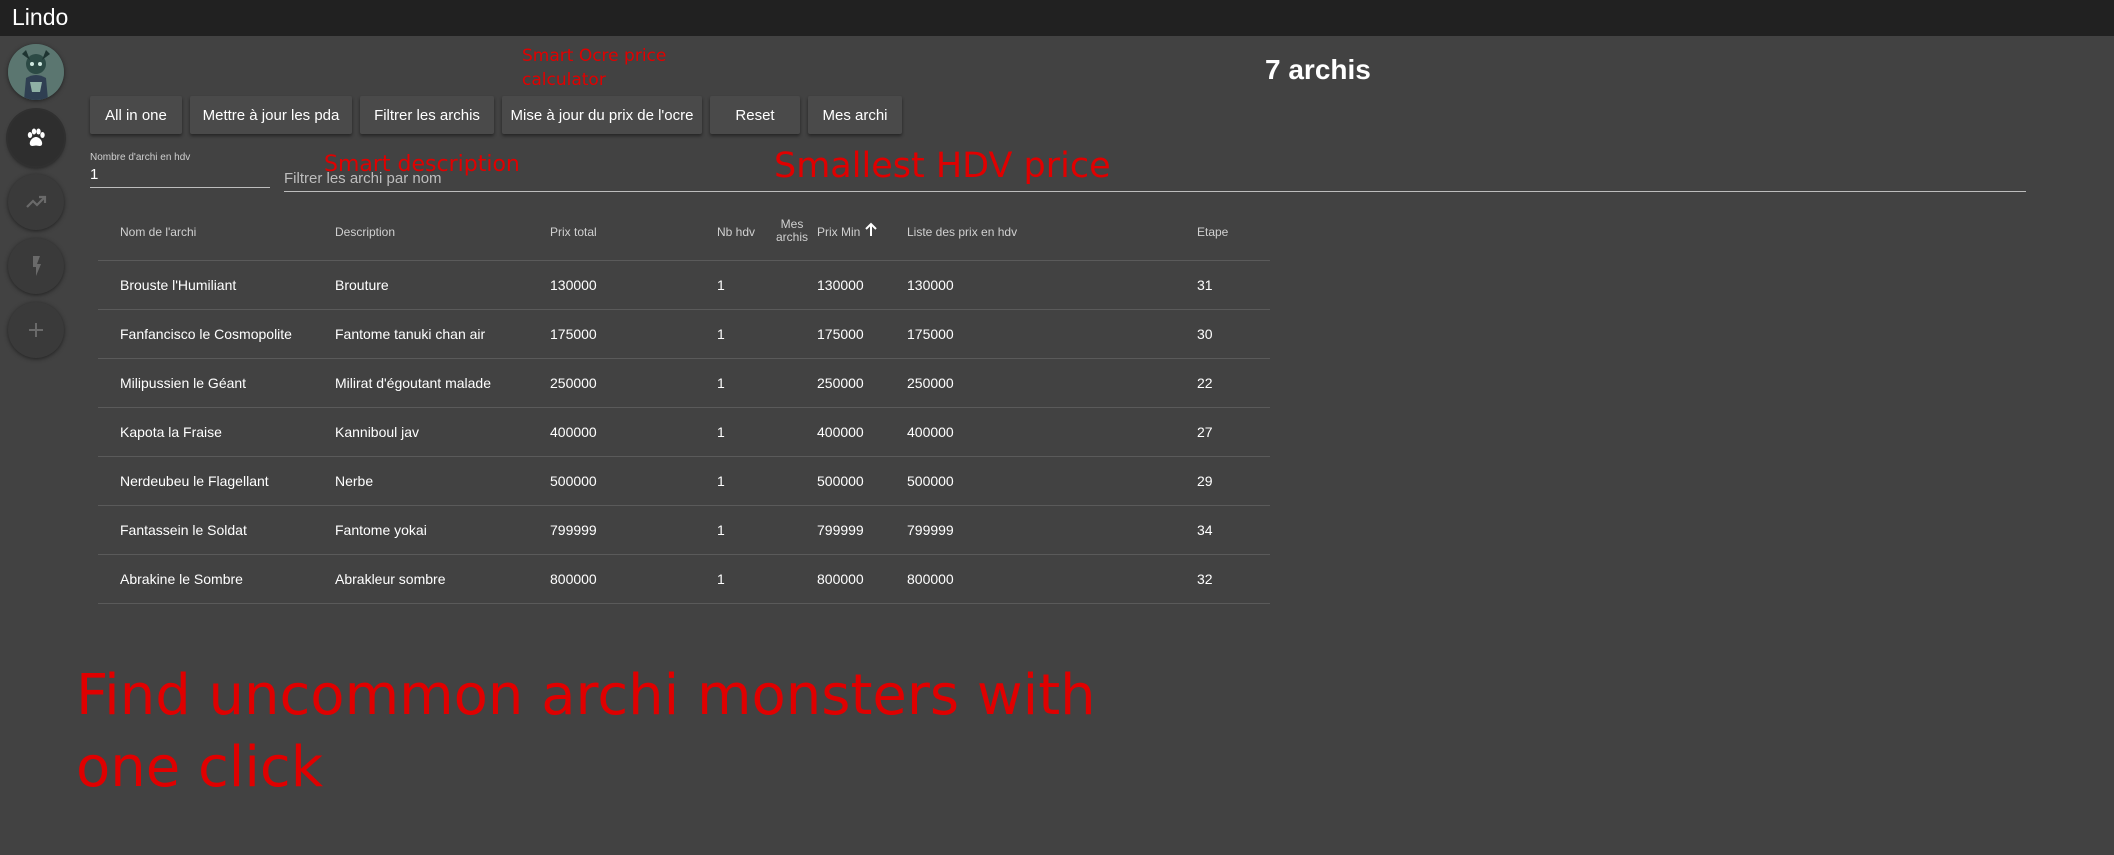 The image size is (2114, 855). I want to click on avatar, so click(36, 72).